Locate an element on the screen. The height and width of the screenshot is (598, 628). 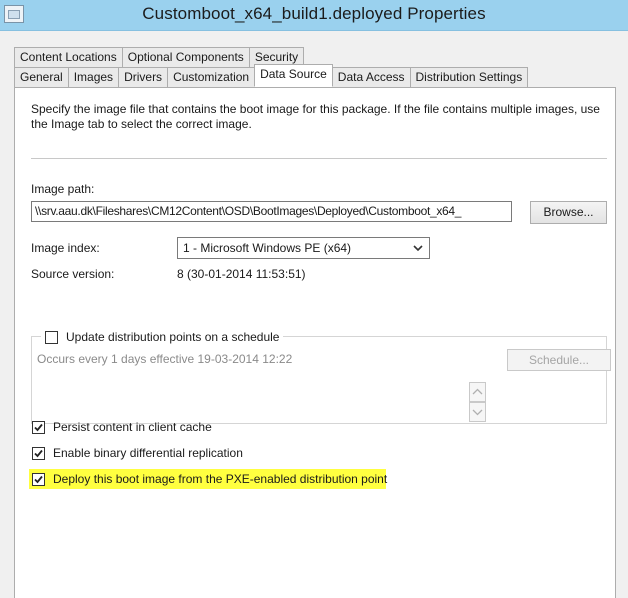
source-version-label: Source version: is located at coordinates (73, 274).